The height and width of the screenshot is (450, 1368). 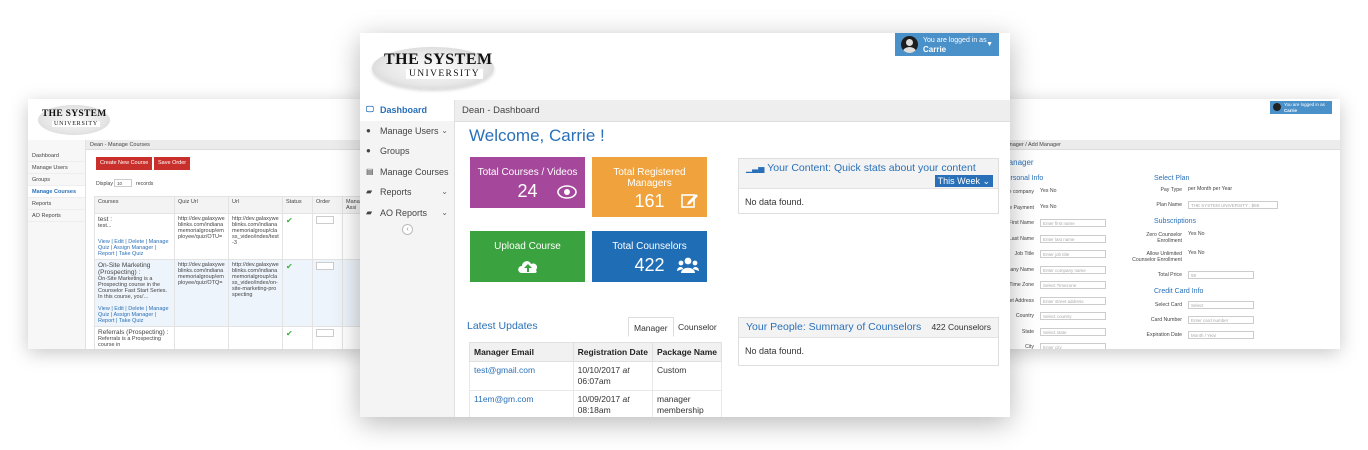 I want to click on sidebar-item-groups: ● Groups, so click(x=407, y=151).